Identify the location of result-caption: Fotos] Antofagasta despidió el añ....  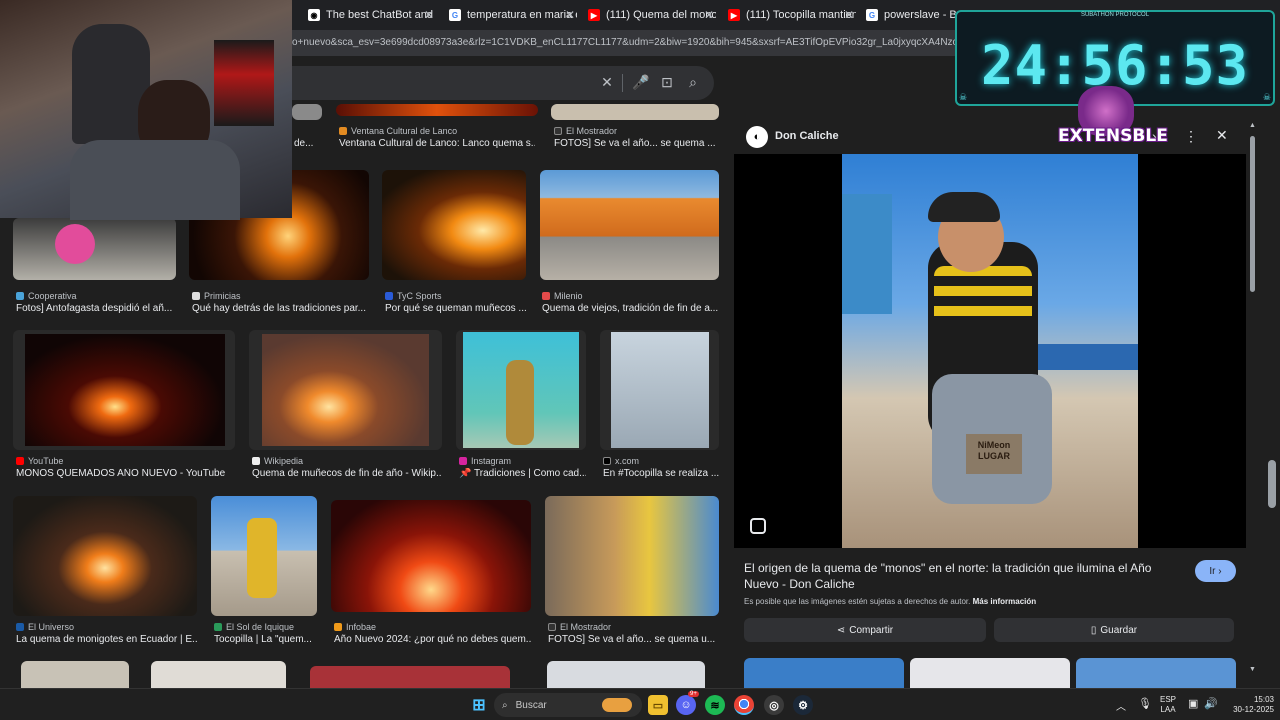
(96, 308).